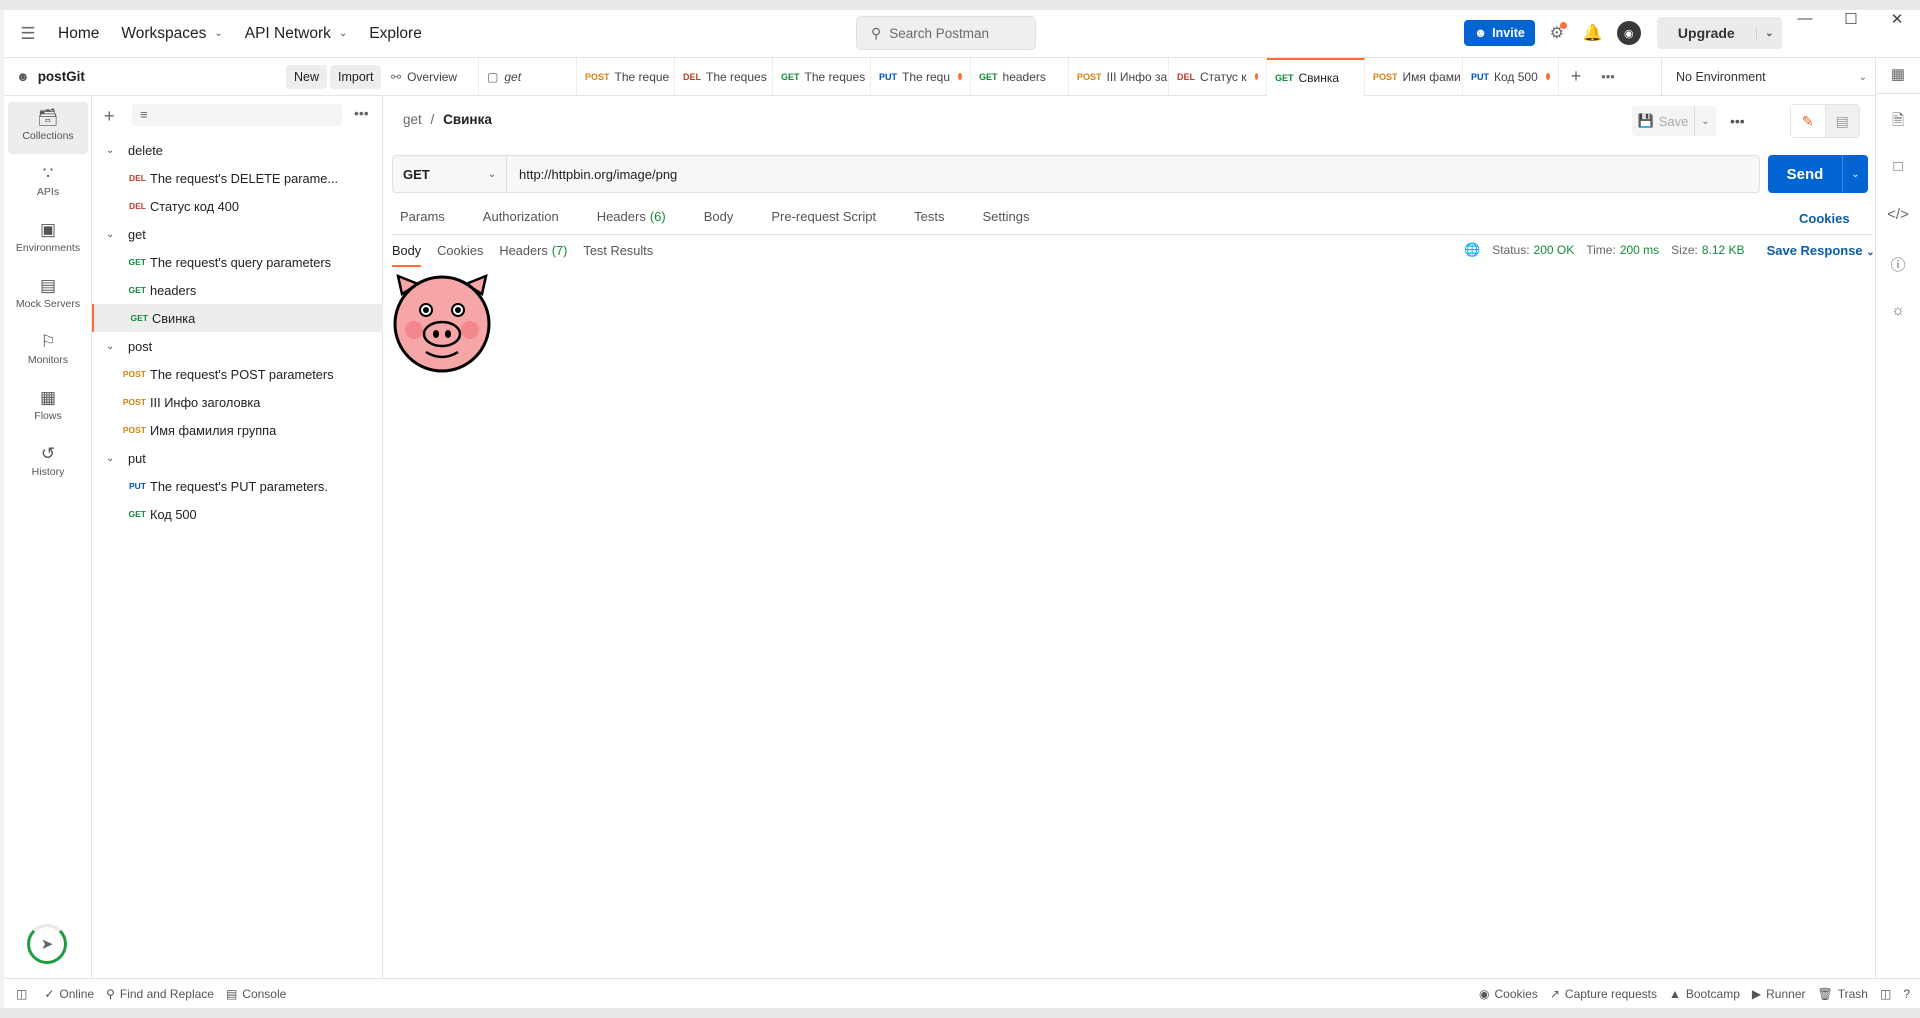 This screenshot has width=1920, height=1018. What do you see at coordinates (296, 34) in the screenshot?
I see `nav-api-network: API Network ⌄` at bounding box center [296, 34].